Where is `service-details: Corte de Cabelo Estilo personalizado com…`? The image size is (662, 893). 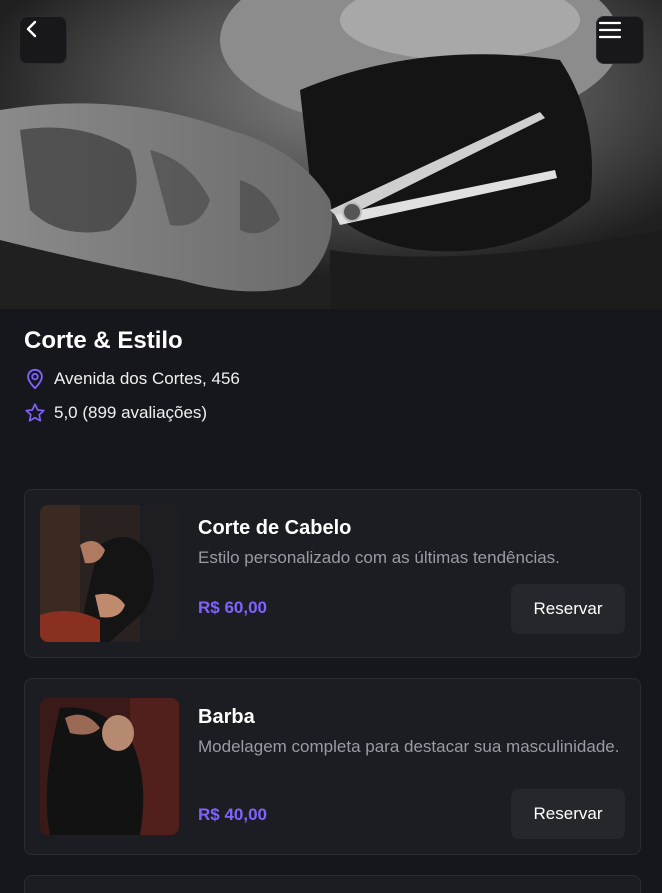 service-details: Corte de Cabelo Estilo personalizado com… is located at coordinates (411, 543).